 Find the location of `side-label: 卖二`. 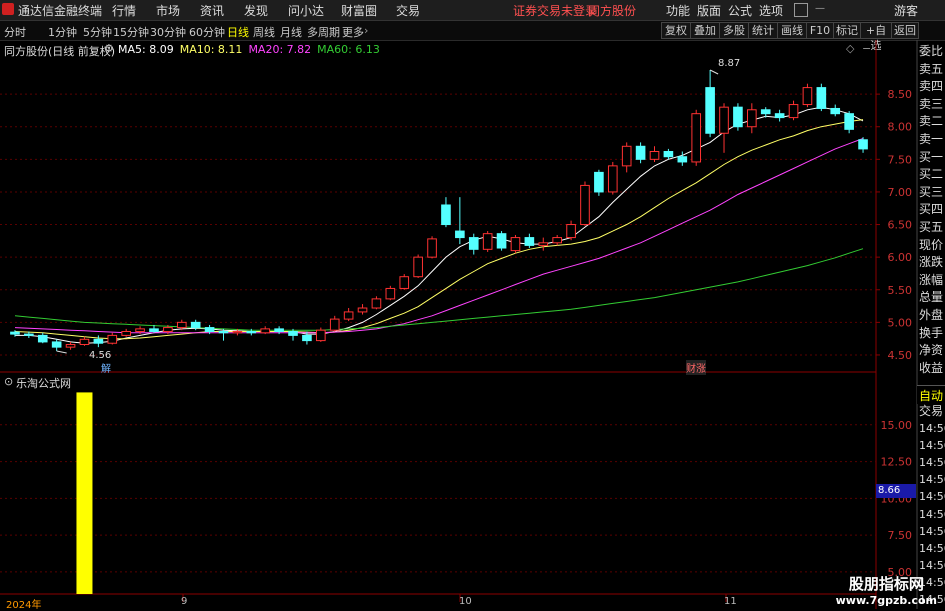

side-label: 卖二 is located at coordinates (931, 121).